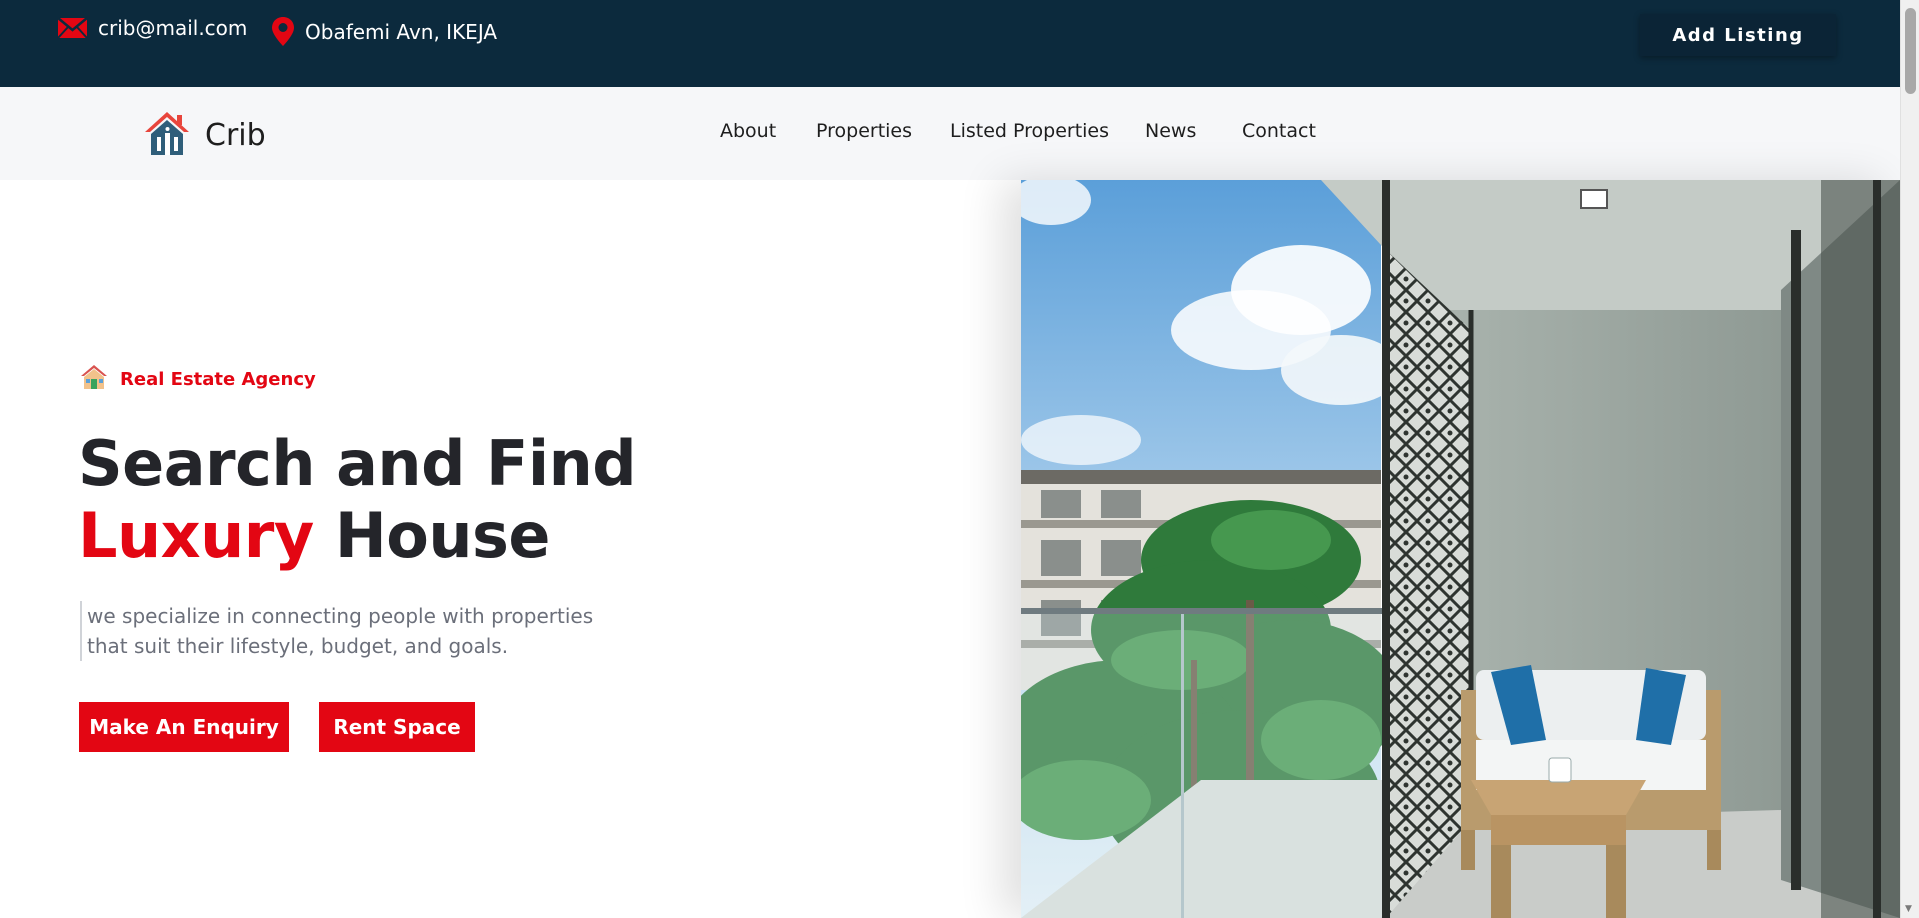 The width and height of the screenshot is (1919, 918). Describe the element at coordinates (218, 379) in the screenshot. I see `tagline-text: Real Estate Agency` at that location.